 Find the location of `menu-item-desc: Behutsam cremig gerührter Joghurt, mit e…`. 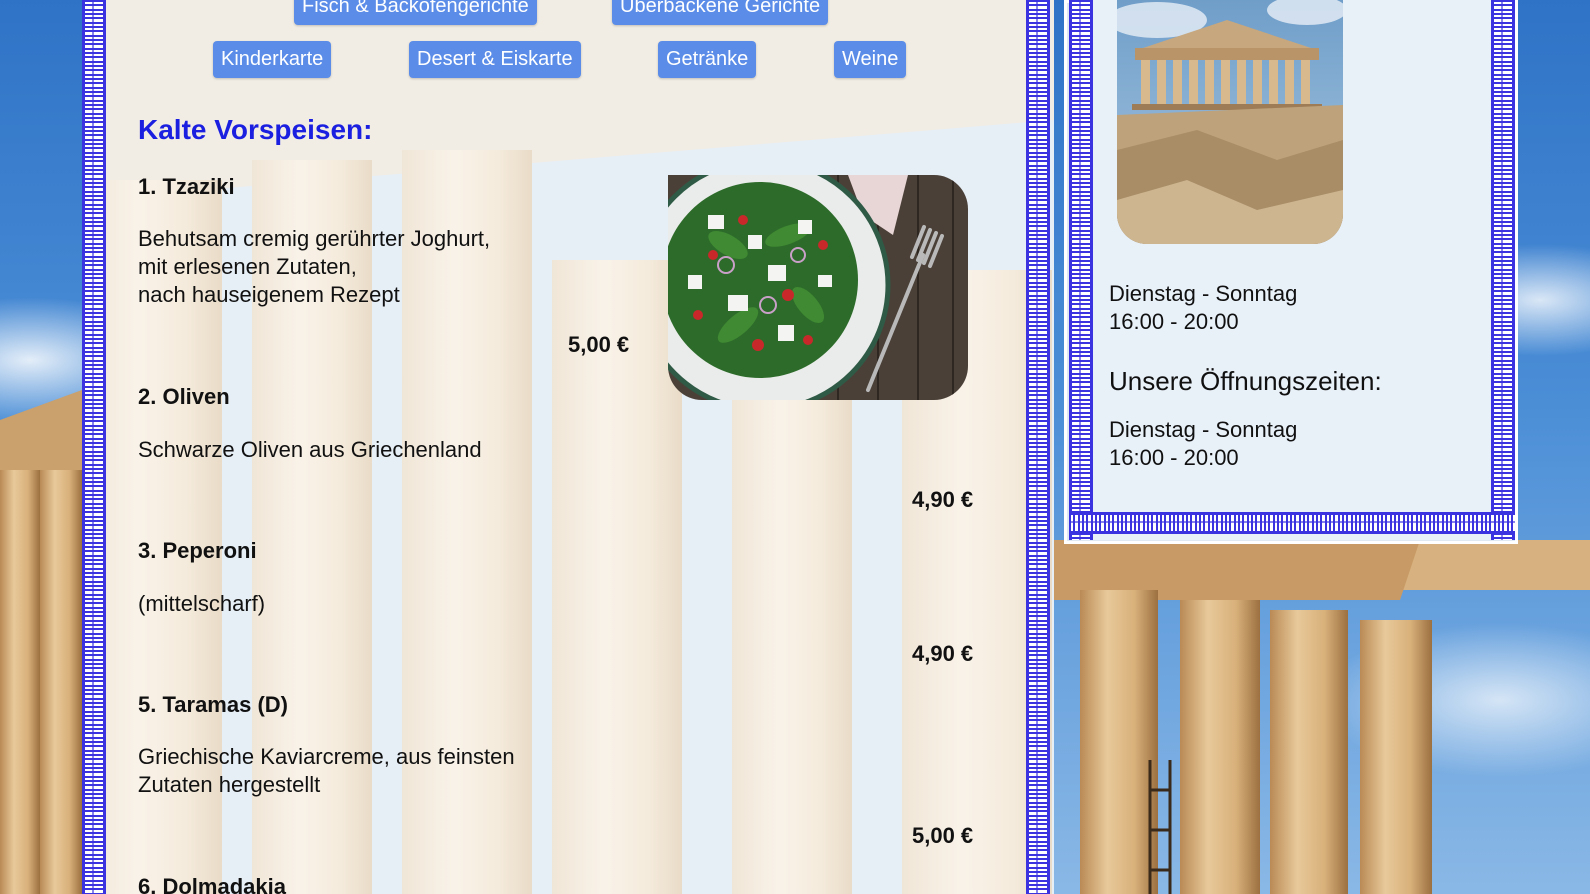

menu-item-desc: Behutsam cremig gerührter Joghurt, mit e… is located at coordinates (314, 266).